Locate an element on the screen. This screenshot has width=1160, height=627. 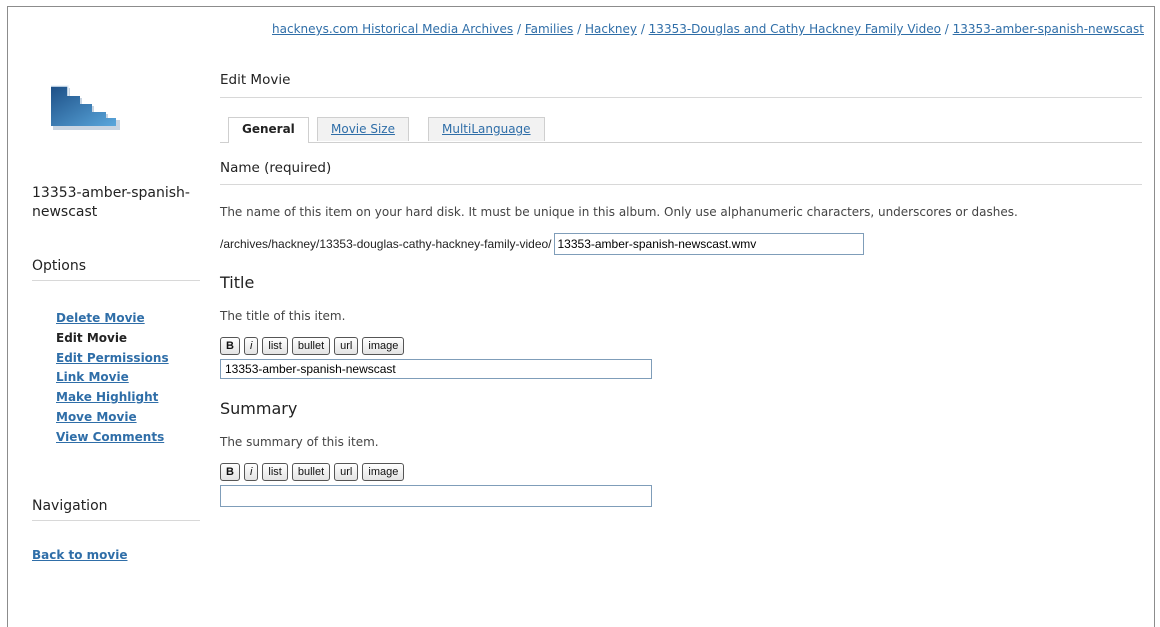
tab-movie-size: Movie Size is located at coordinates (363, 129).